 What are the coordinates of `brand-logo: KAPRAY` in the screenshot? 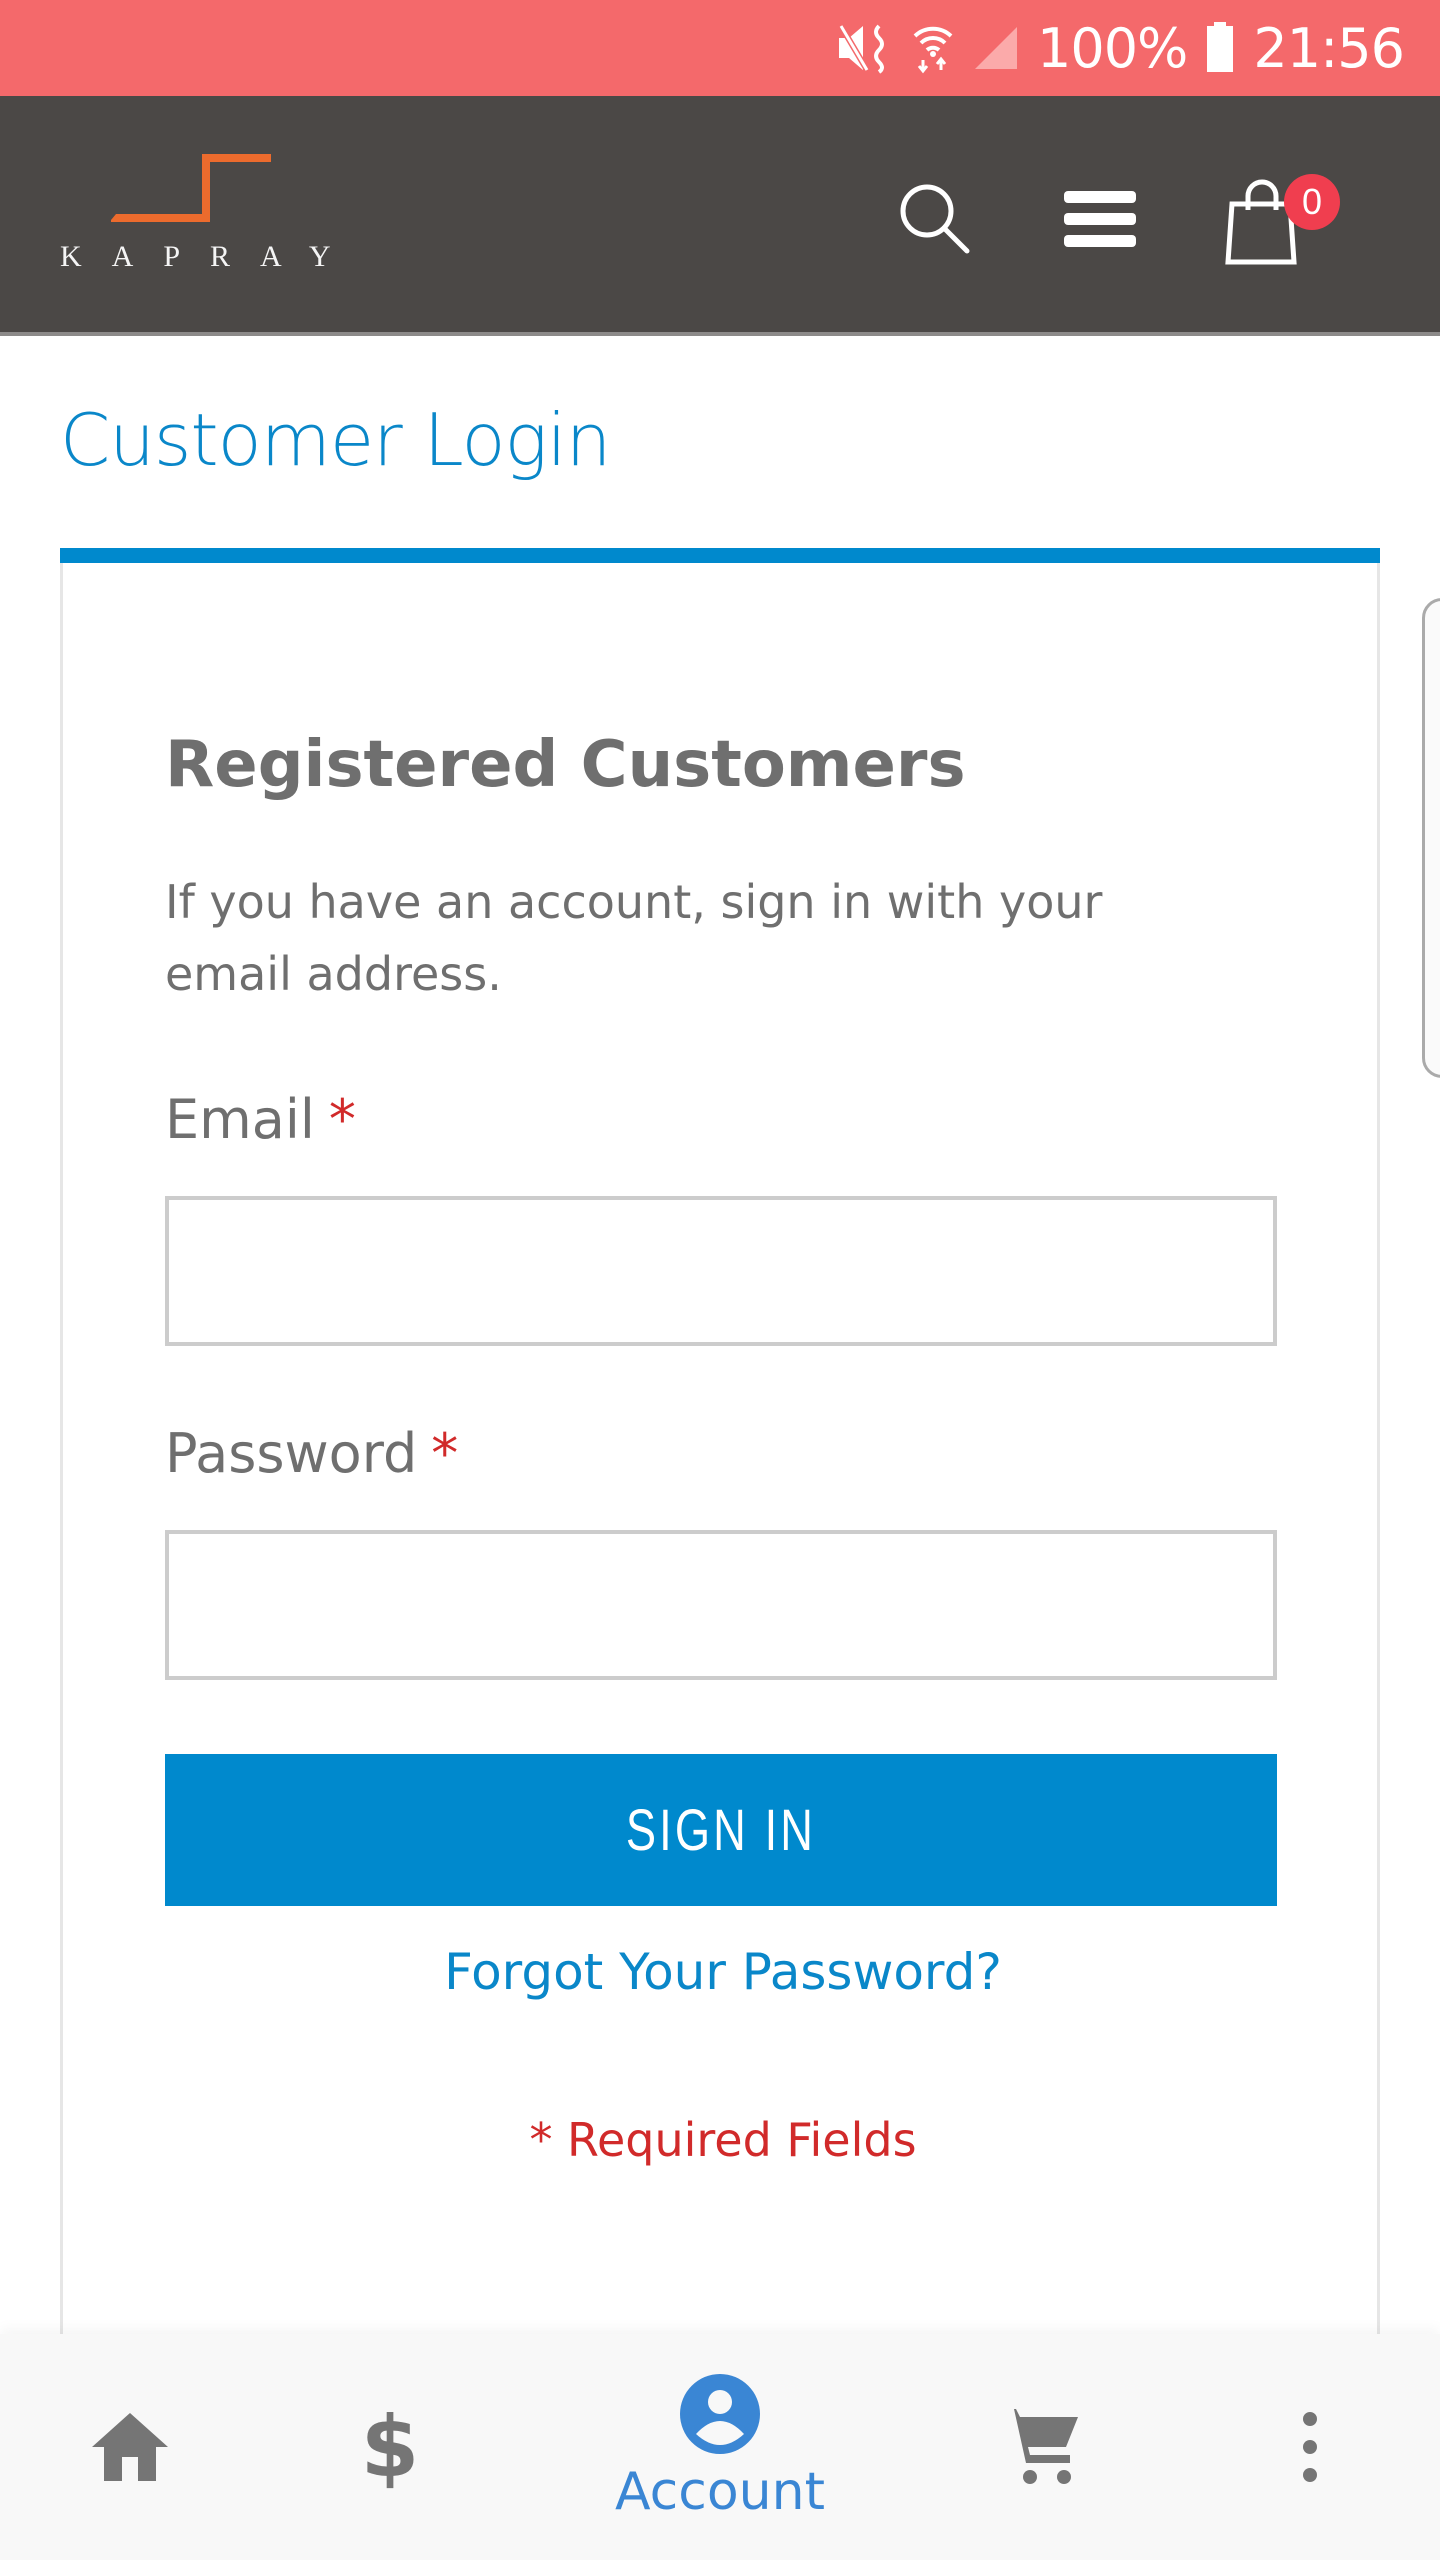 It's located at (196, 217).